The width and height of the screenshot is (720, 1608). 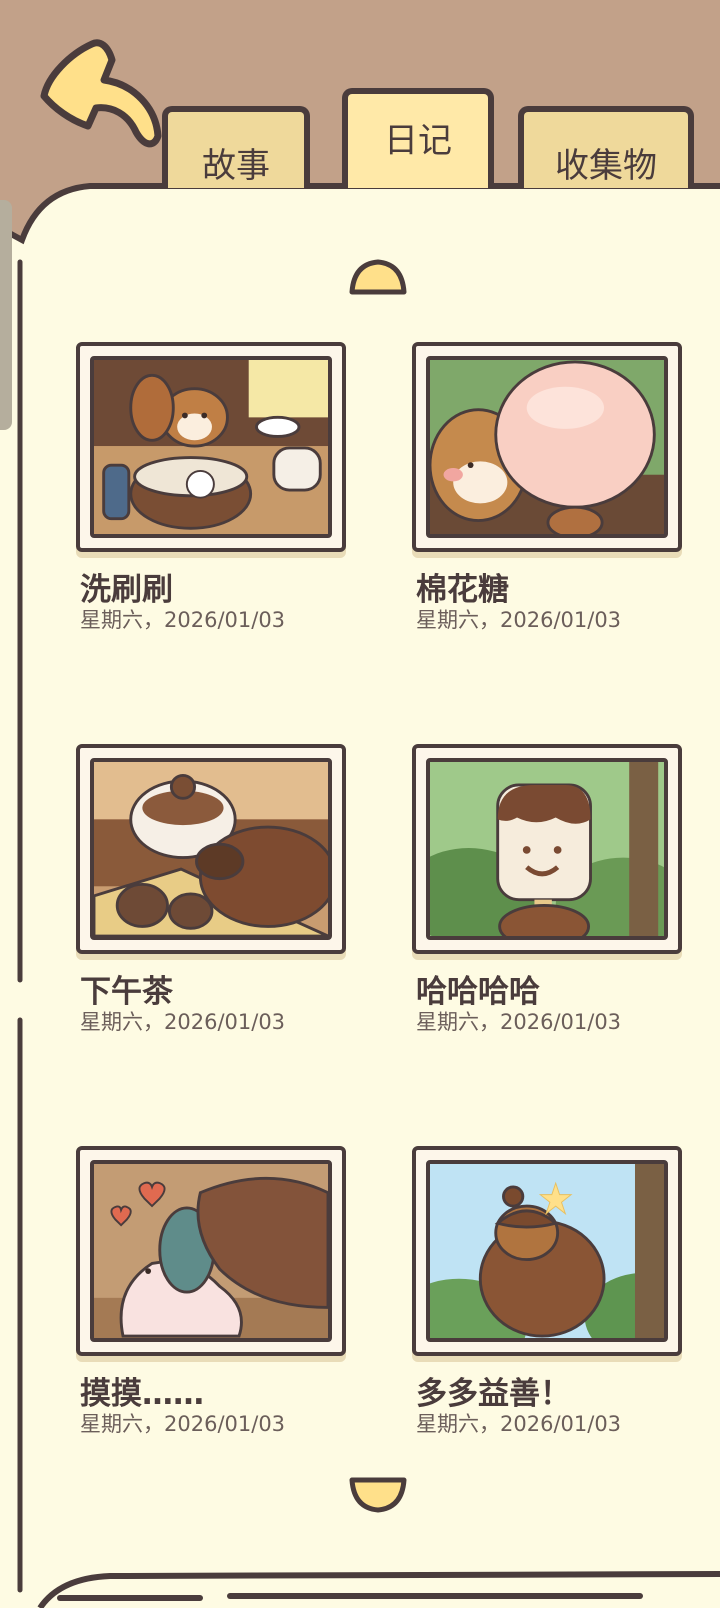 I want to click on entry-title: 下午茶, so click(x=126, y=992).